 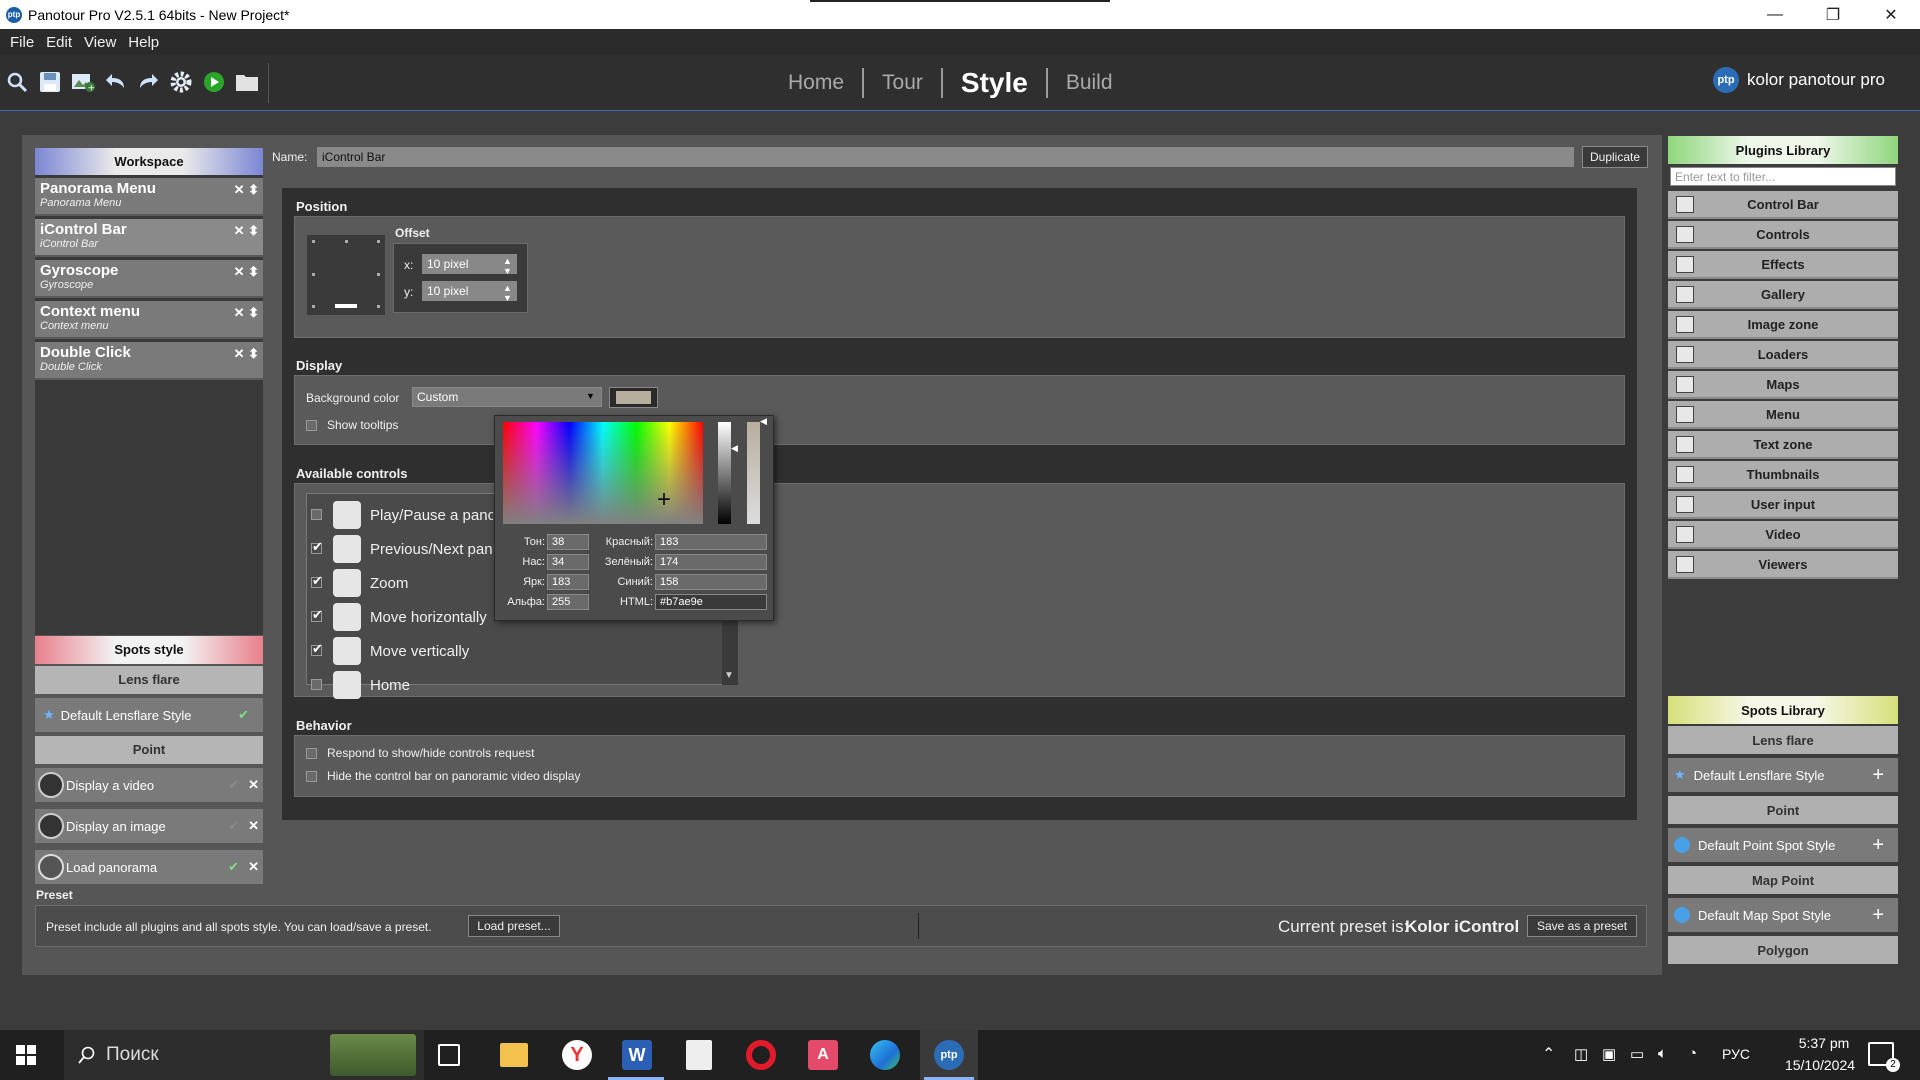 What do you see at coordinates (346, 275) in the screenshot?
I see `anchor-grid` at bounding box center [346, 275].